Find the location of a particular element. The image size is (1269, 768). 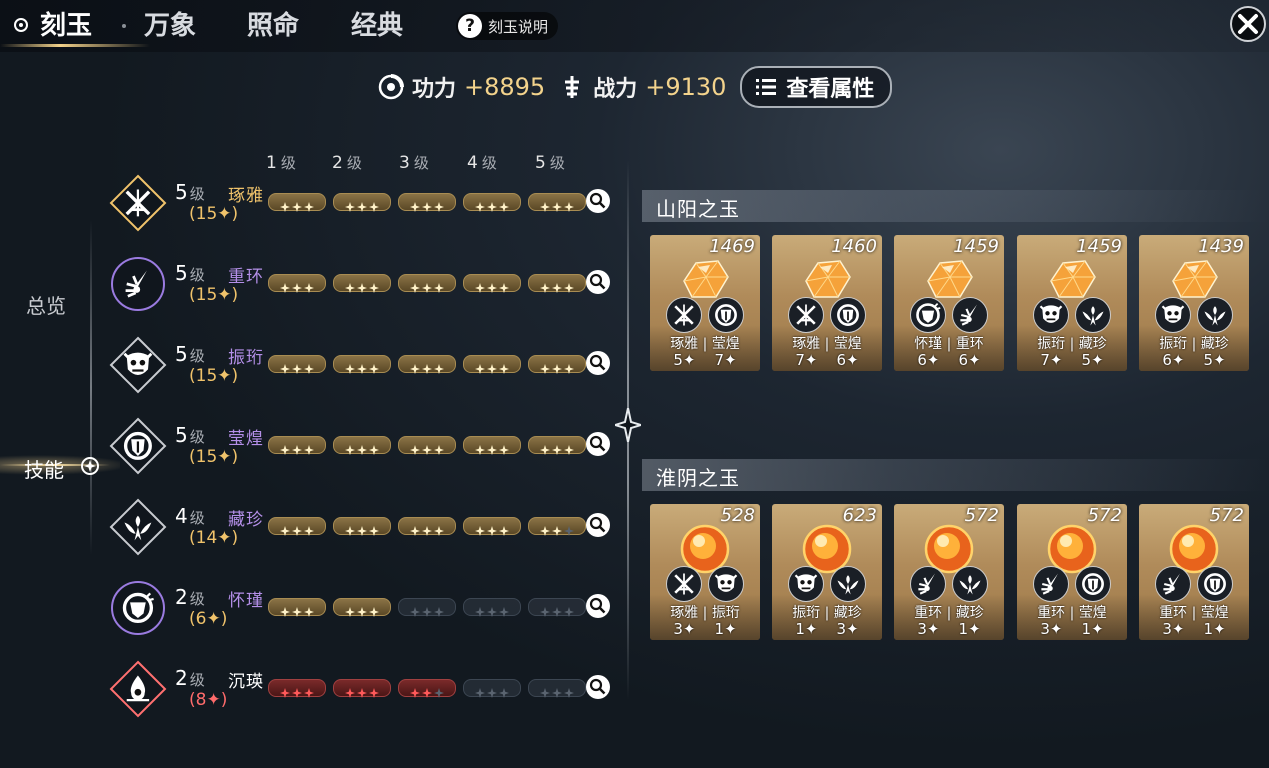

level-header-unit: 级 is located at coordinates (489, 163).